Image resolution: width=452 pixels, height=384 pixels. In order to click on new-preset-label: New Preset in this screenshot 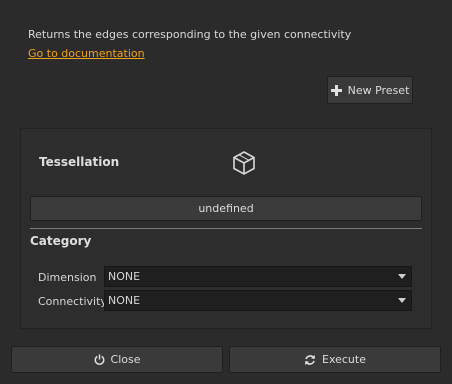, I will do `click(378, 90)`.